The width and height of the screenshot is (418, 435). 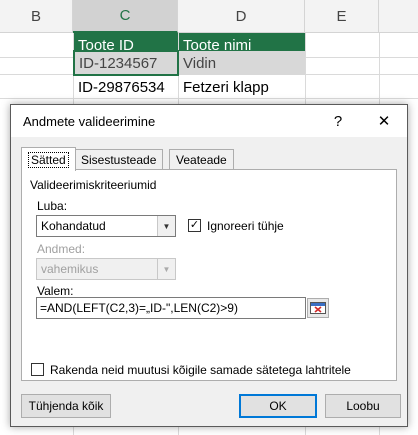 What do you see at coordinates (36, 16) in the screenshot?
I see `column-header-b: B` at bounding box center [36, 16].